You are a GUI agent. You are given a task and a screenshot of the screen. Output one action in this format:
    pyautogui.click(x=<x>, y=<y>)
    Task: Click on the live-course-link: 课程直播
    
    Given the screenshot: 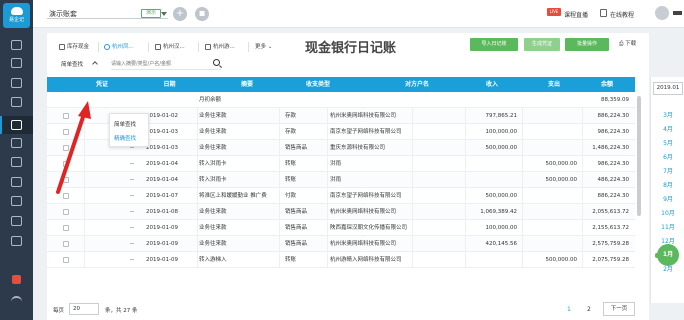 What is the action you would take?
    pyautogui.click(x=576, y=14)
    